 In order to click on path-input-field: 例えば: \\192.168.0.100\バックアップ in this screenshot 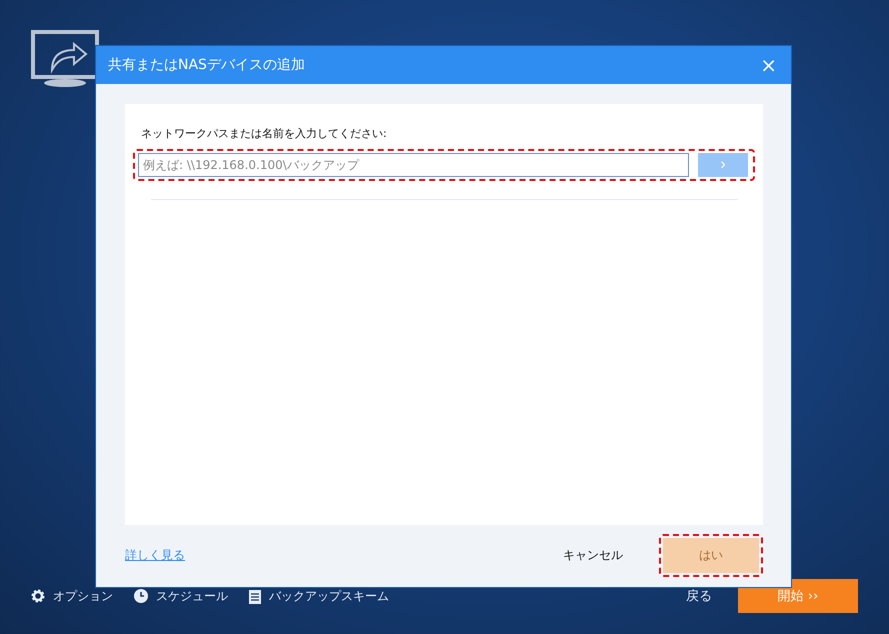, I will do `click(413, 165)`.